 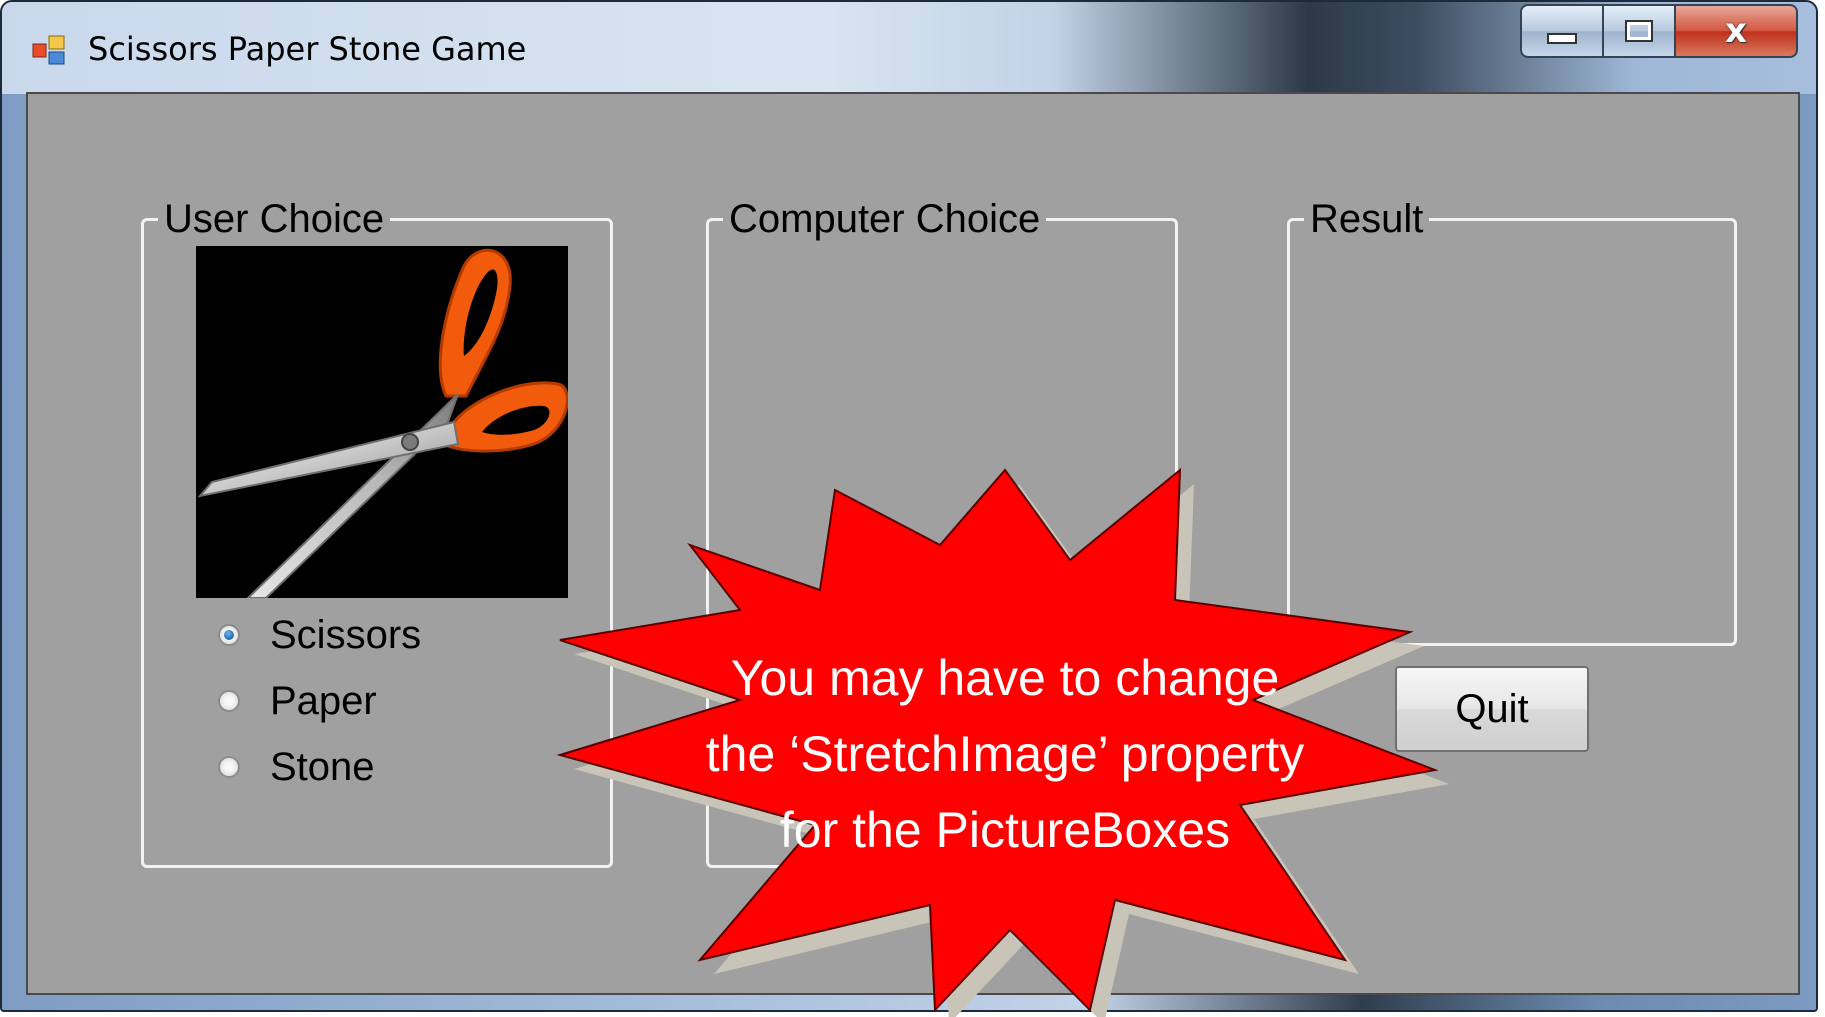 I want to click on window-title: Scissors Paper Stone Game, so click(x=307, y=49).